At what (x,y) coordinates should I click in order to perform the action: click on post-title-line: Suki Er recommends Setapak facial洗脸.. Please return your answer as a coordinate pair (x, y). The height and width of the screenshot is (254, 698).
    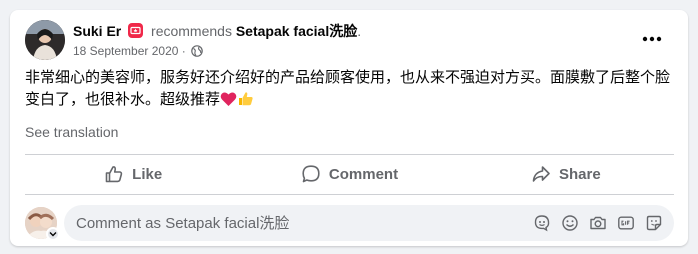
    Looking at the image, I should click on (217, 31).